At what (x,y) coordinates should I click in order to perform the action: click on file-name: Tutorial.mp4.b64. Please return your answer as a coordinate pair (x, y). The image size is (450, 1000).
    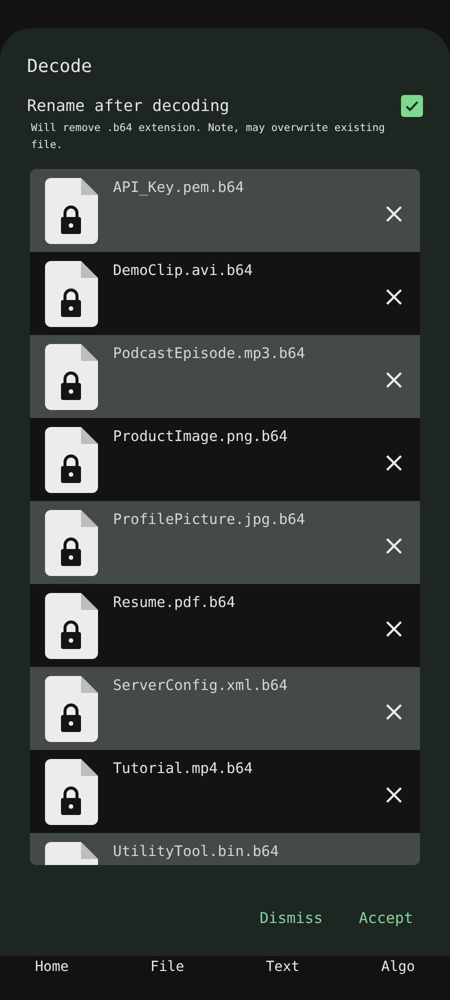
    Looking at the image, I should click on (183, 769).